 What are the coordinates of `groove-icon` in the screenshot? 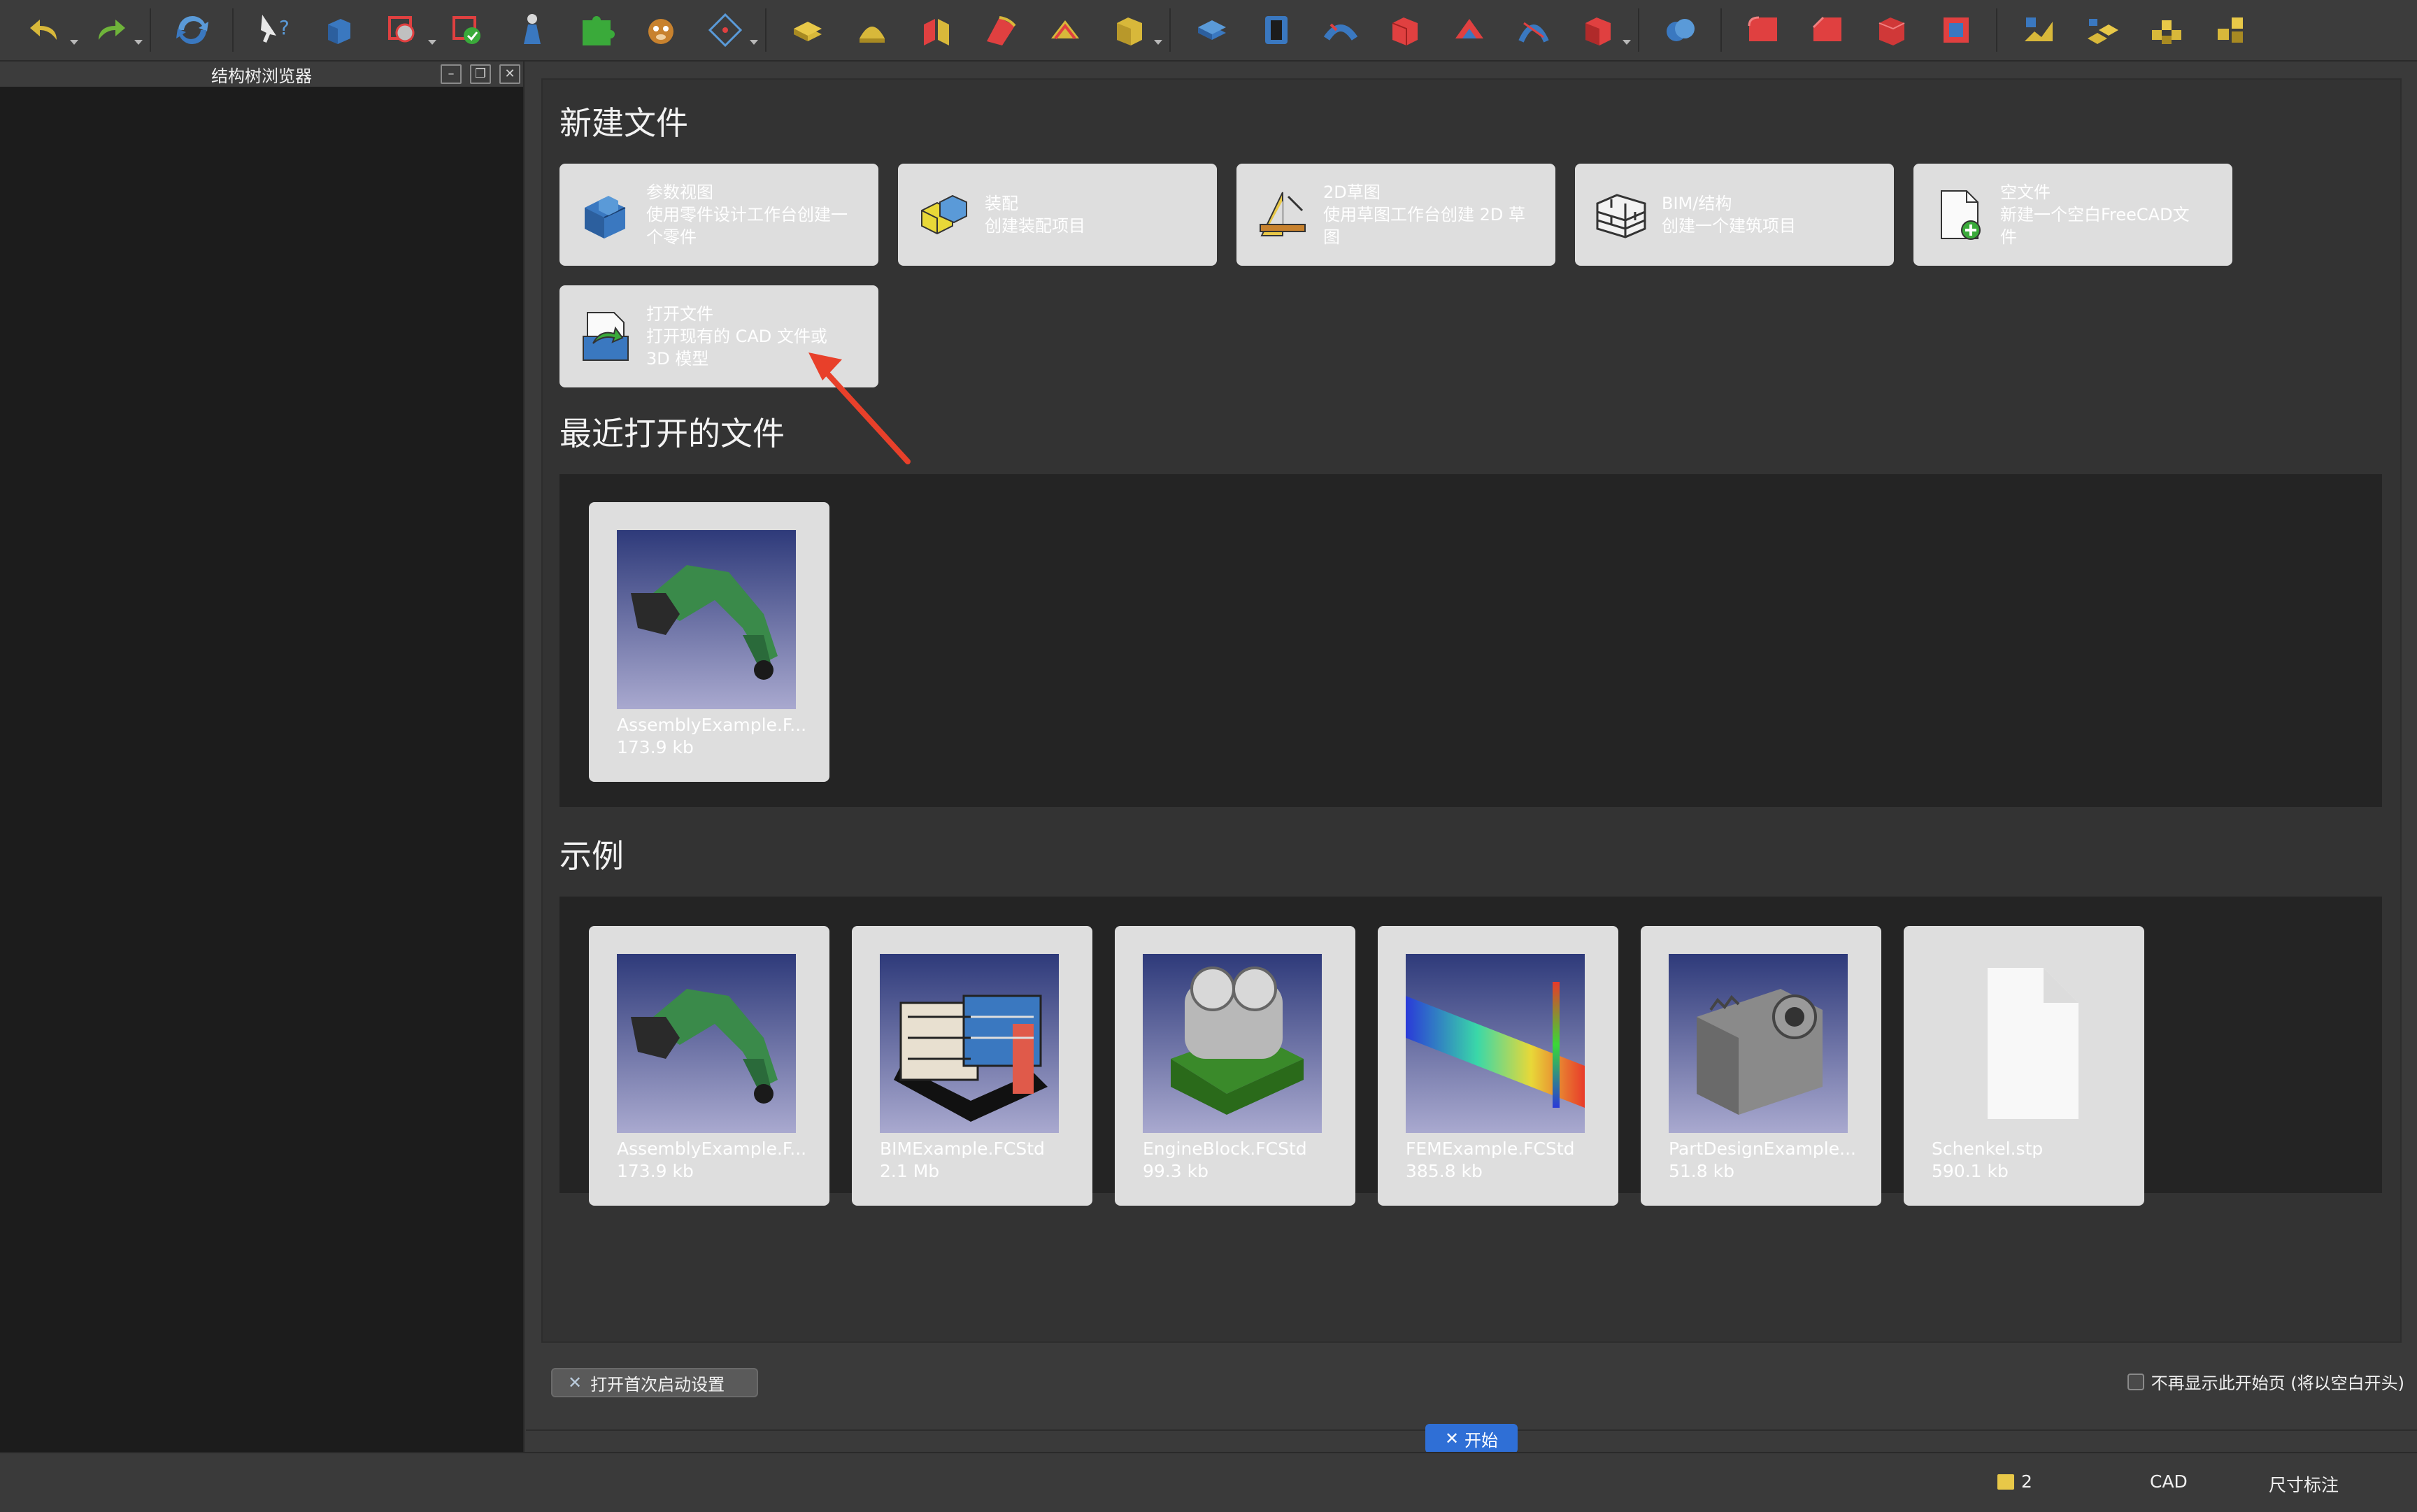 It's located at (1340, 30).